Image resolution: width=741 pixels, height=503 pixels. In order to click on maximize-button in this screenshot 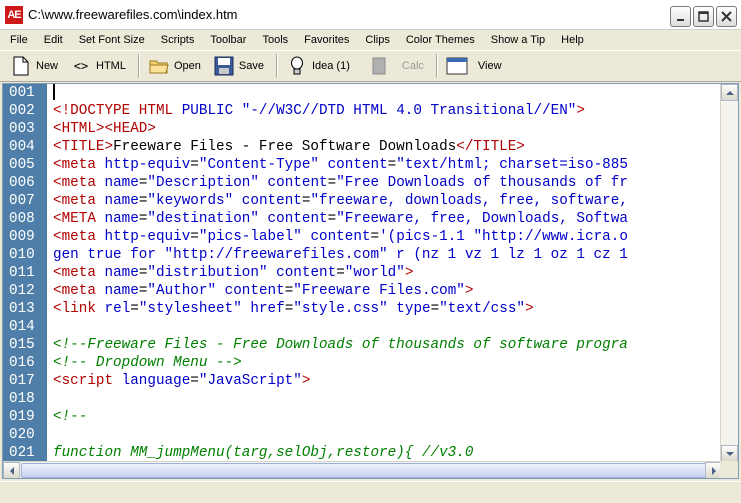, I will do `click(703, 16)`.